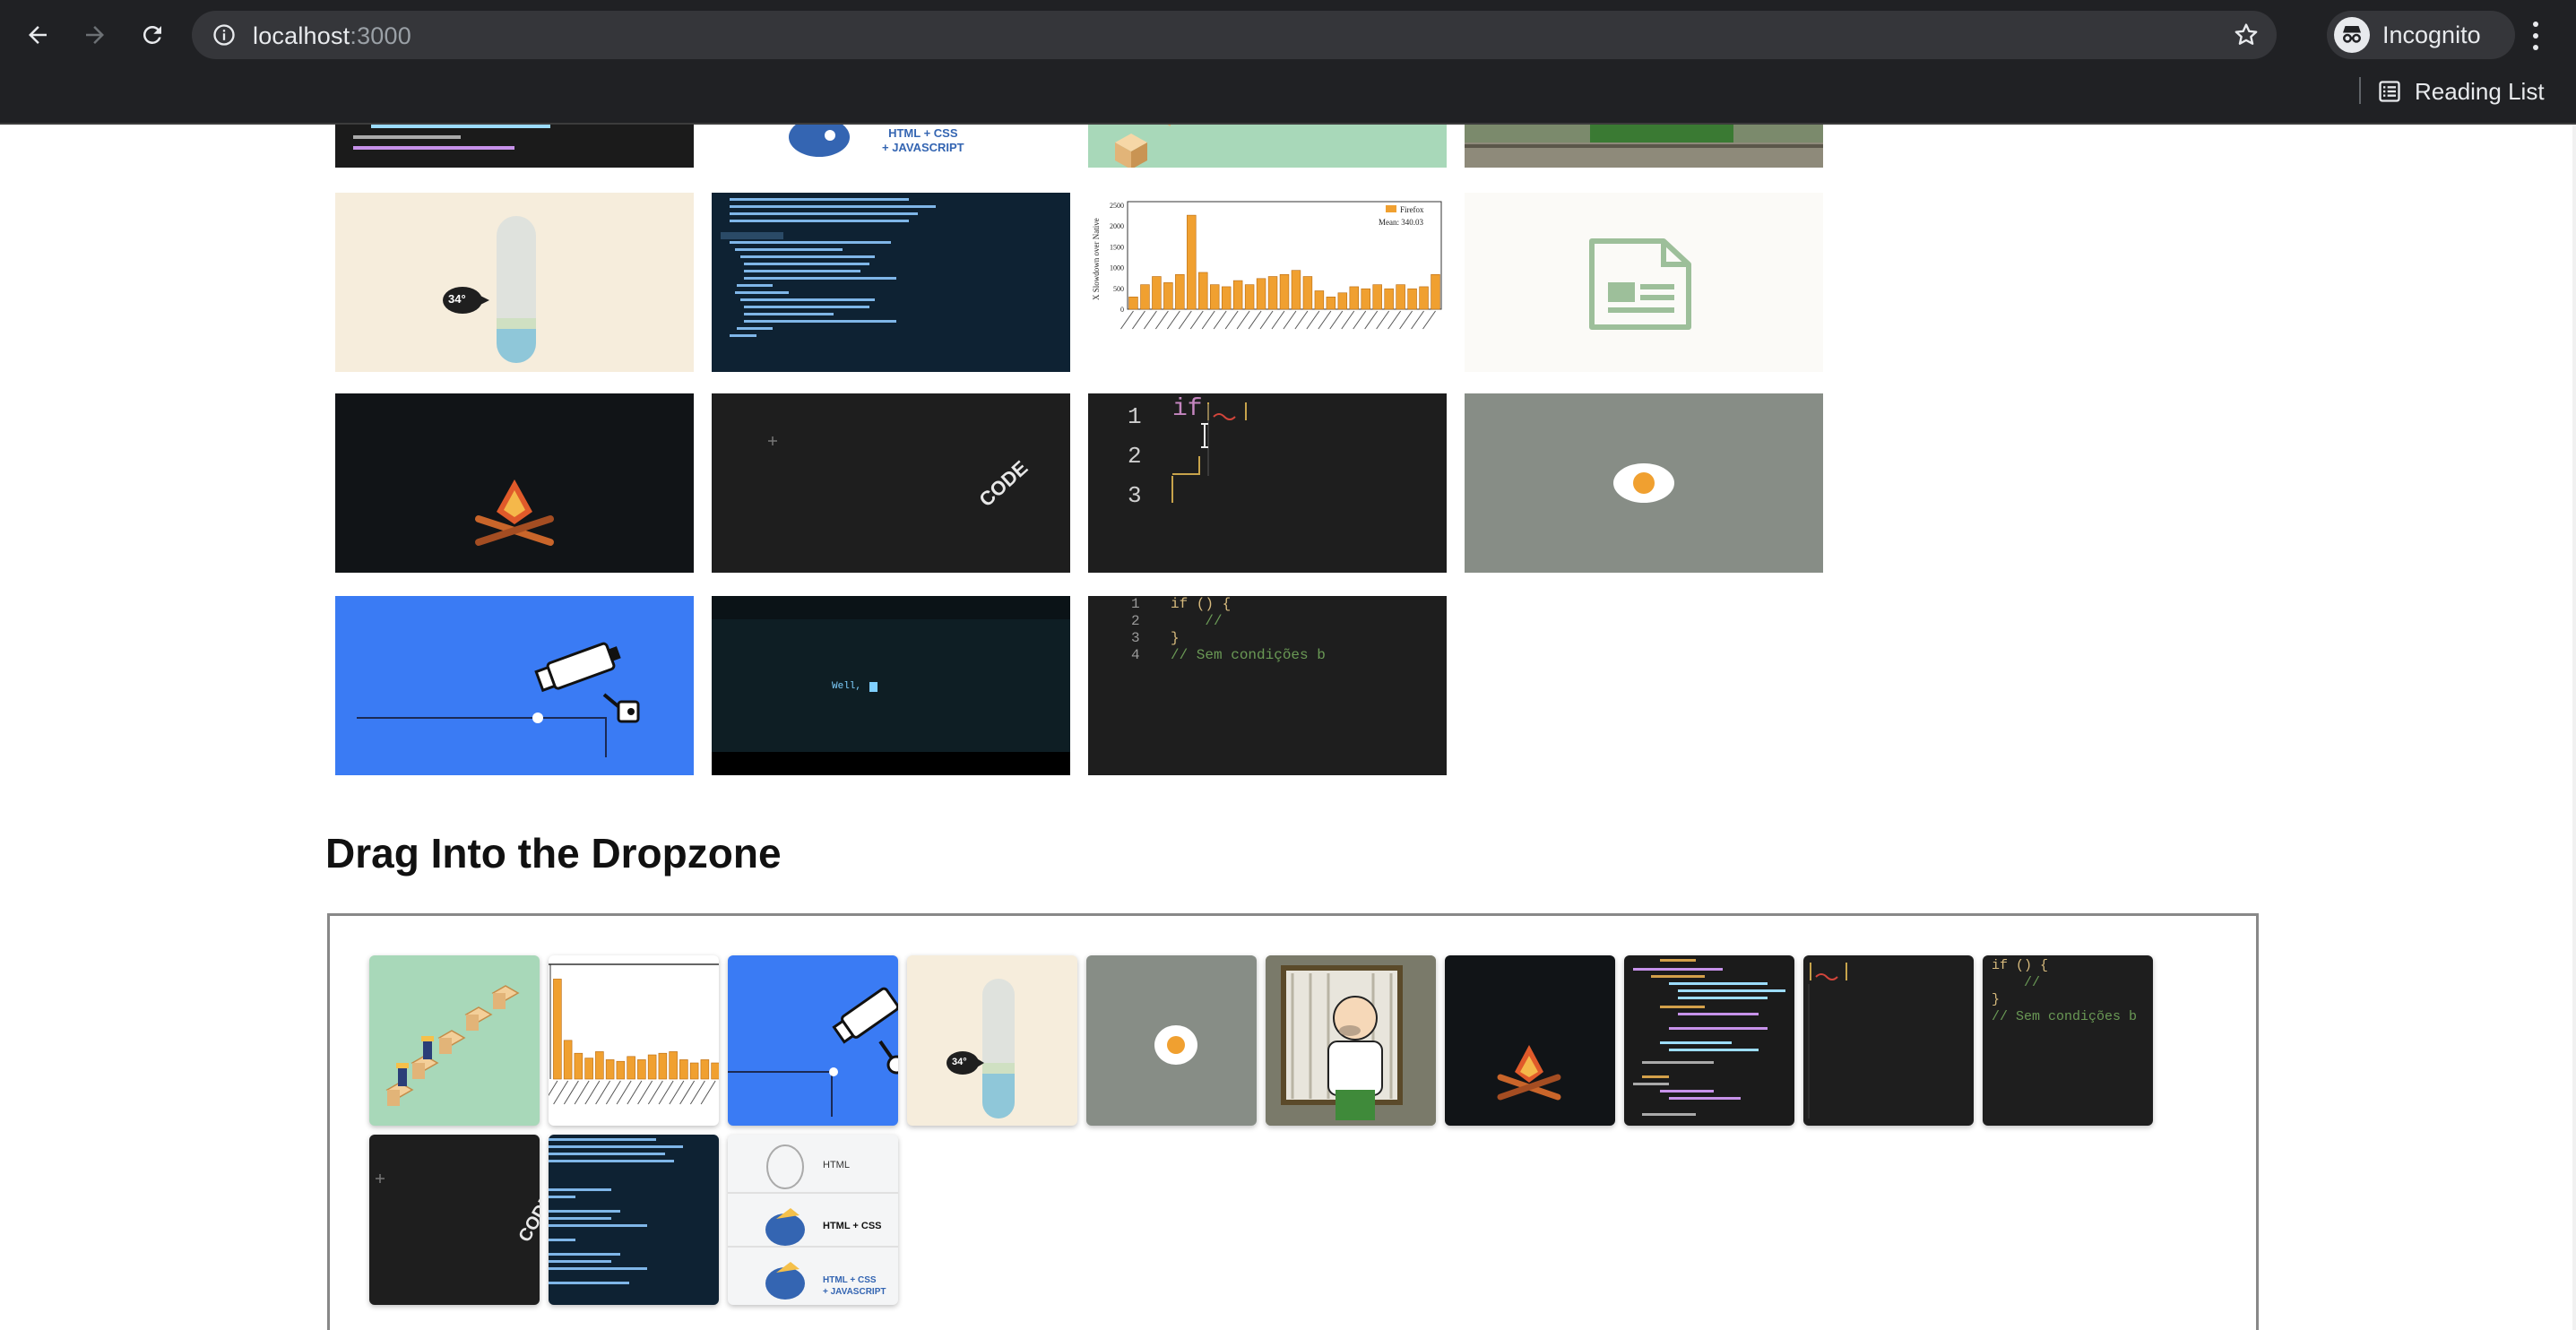 This screenshot has height=1330, width=2576. I want to click on dropzone-item-html-stack: HTML HTML + CSS HTML + CSS + JAVASCRIPT, so click(813, 1220).